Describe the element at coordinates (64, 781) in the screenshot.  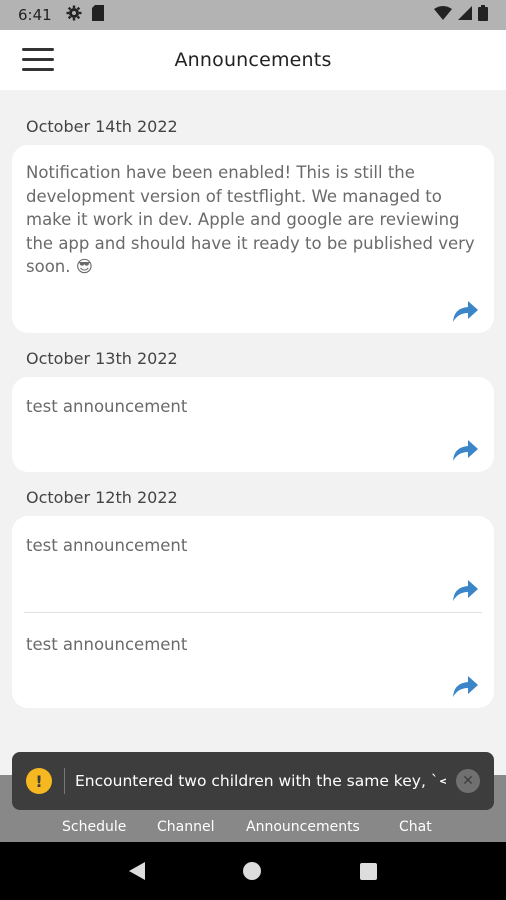
I see `toast-separator` at that location.